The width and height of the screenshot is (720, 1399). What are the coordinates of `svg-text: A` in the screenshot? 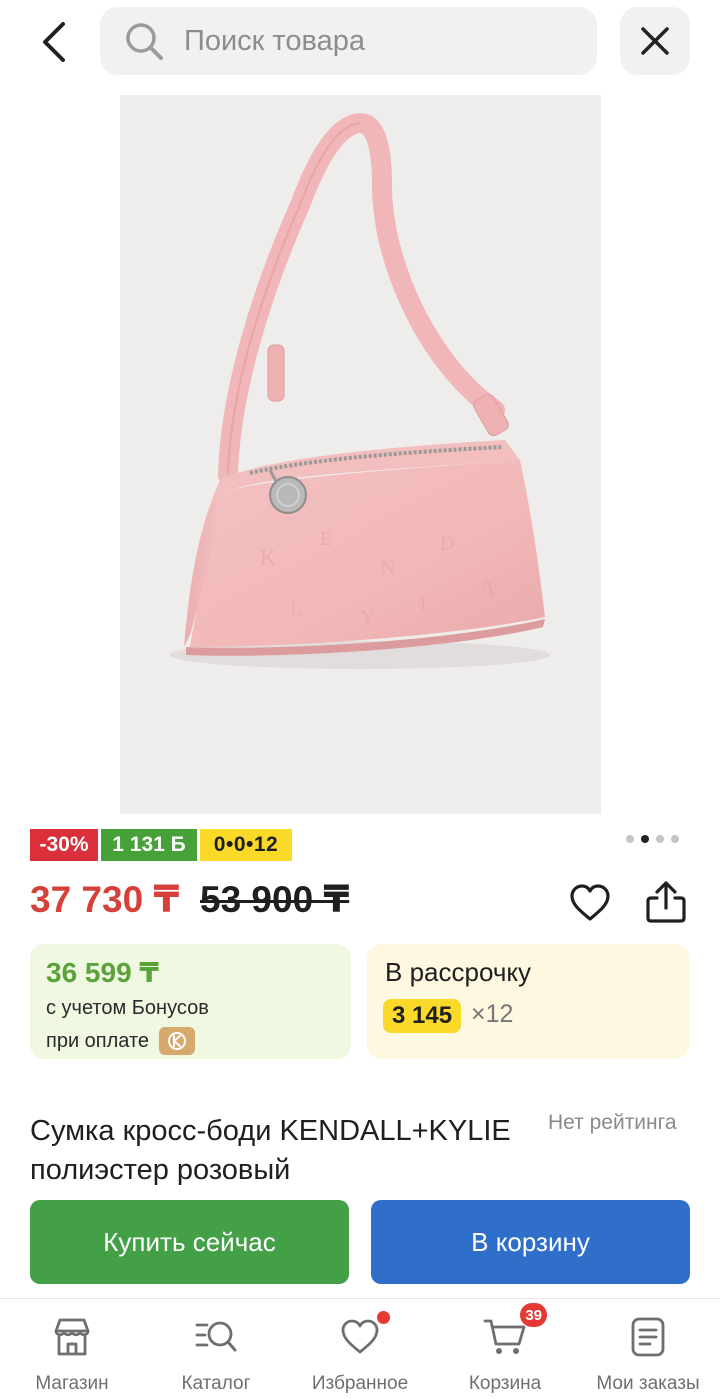 It's located at (488, 587).